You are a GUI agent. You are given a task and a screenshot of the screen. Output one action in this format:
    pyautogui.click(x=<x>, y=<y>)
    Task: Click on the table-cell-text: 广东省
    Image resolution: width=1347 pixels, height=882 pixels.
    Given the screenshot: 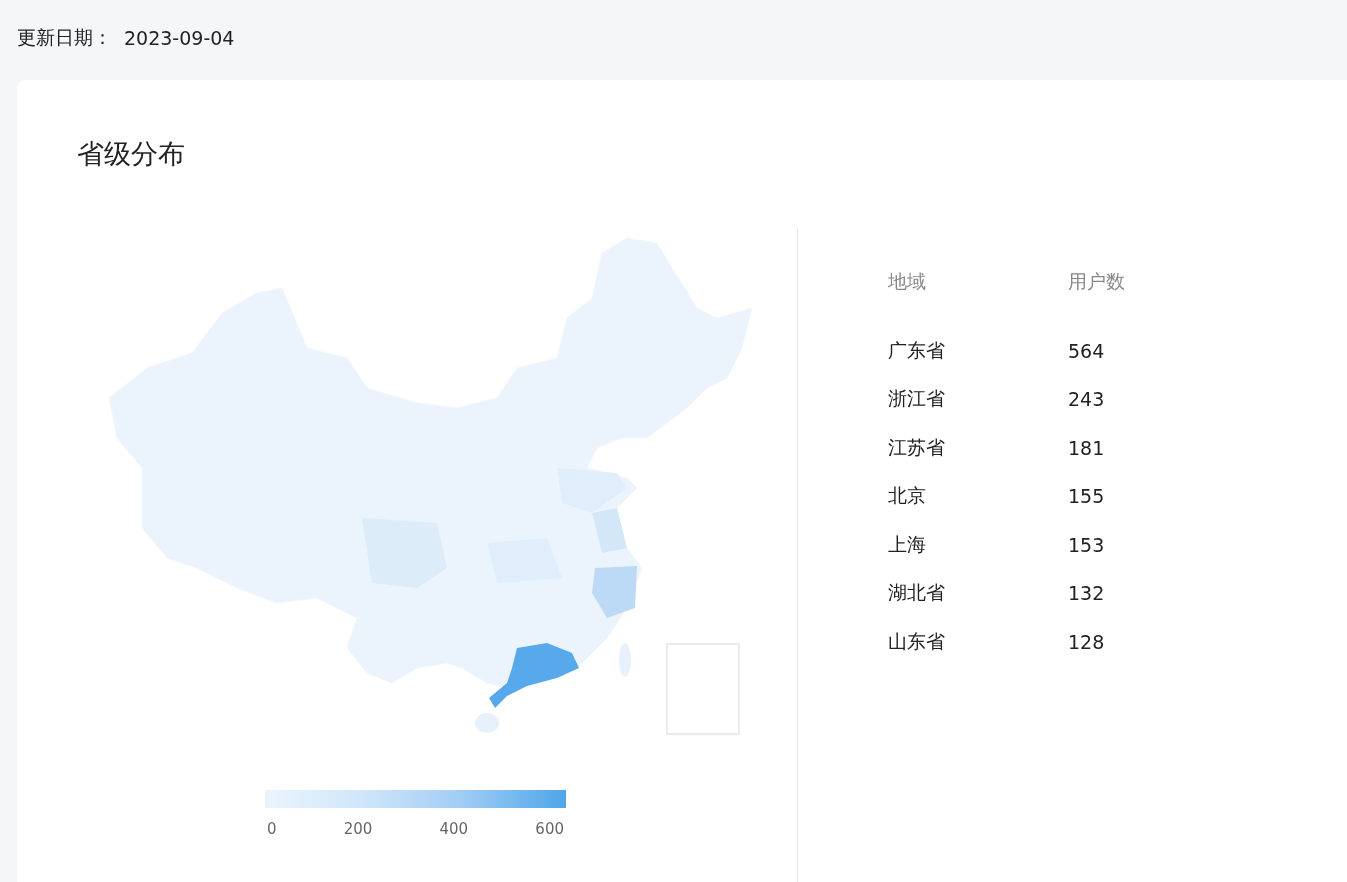 What is the action you would take?
    pyautogui.click(x=917, y=350)
    